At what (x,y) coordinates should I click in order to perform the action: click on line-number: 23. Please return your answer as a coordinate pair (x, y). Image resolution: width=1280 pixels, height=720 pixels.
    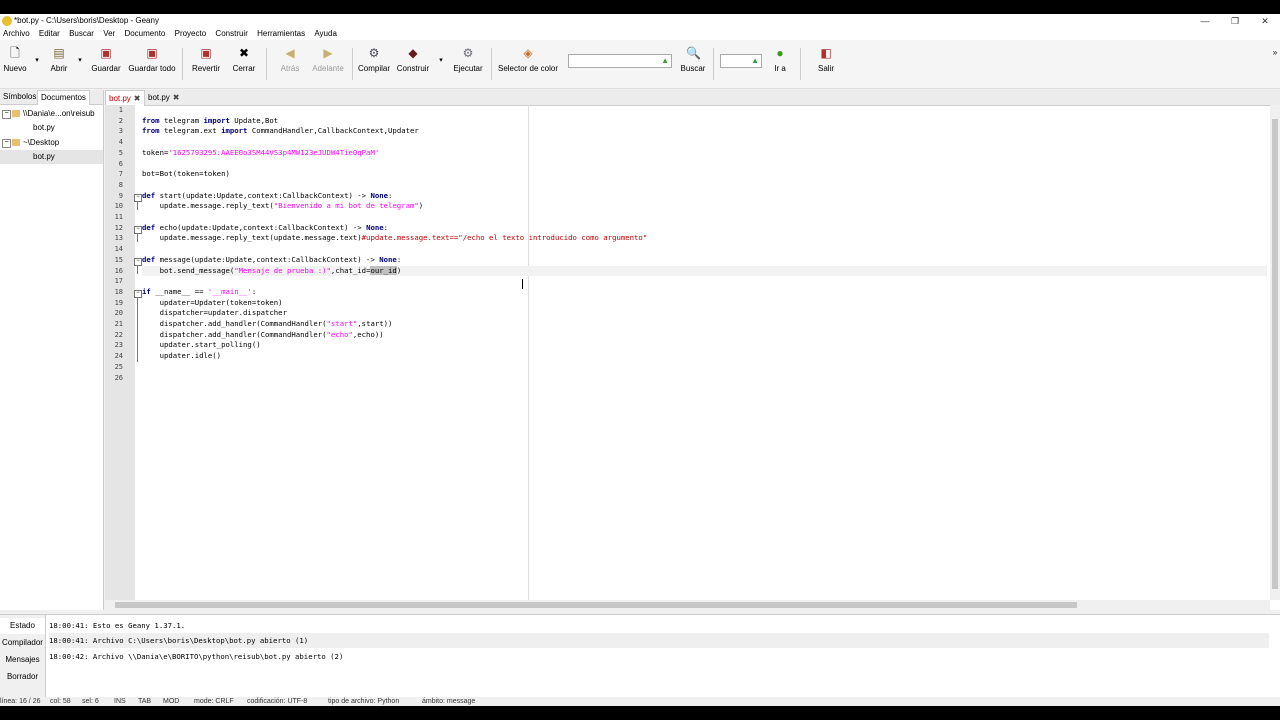
    Looking at the image, I should click on (118, 345).